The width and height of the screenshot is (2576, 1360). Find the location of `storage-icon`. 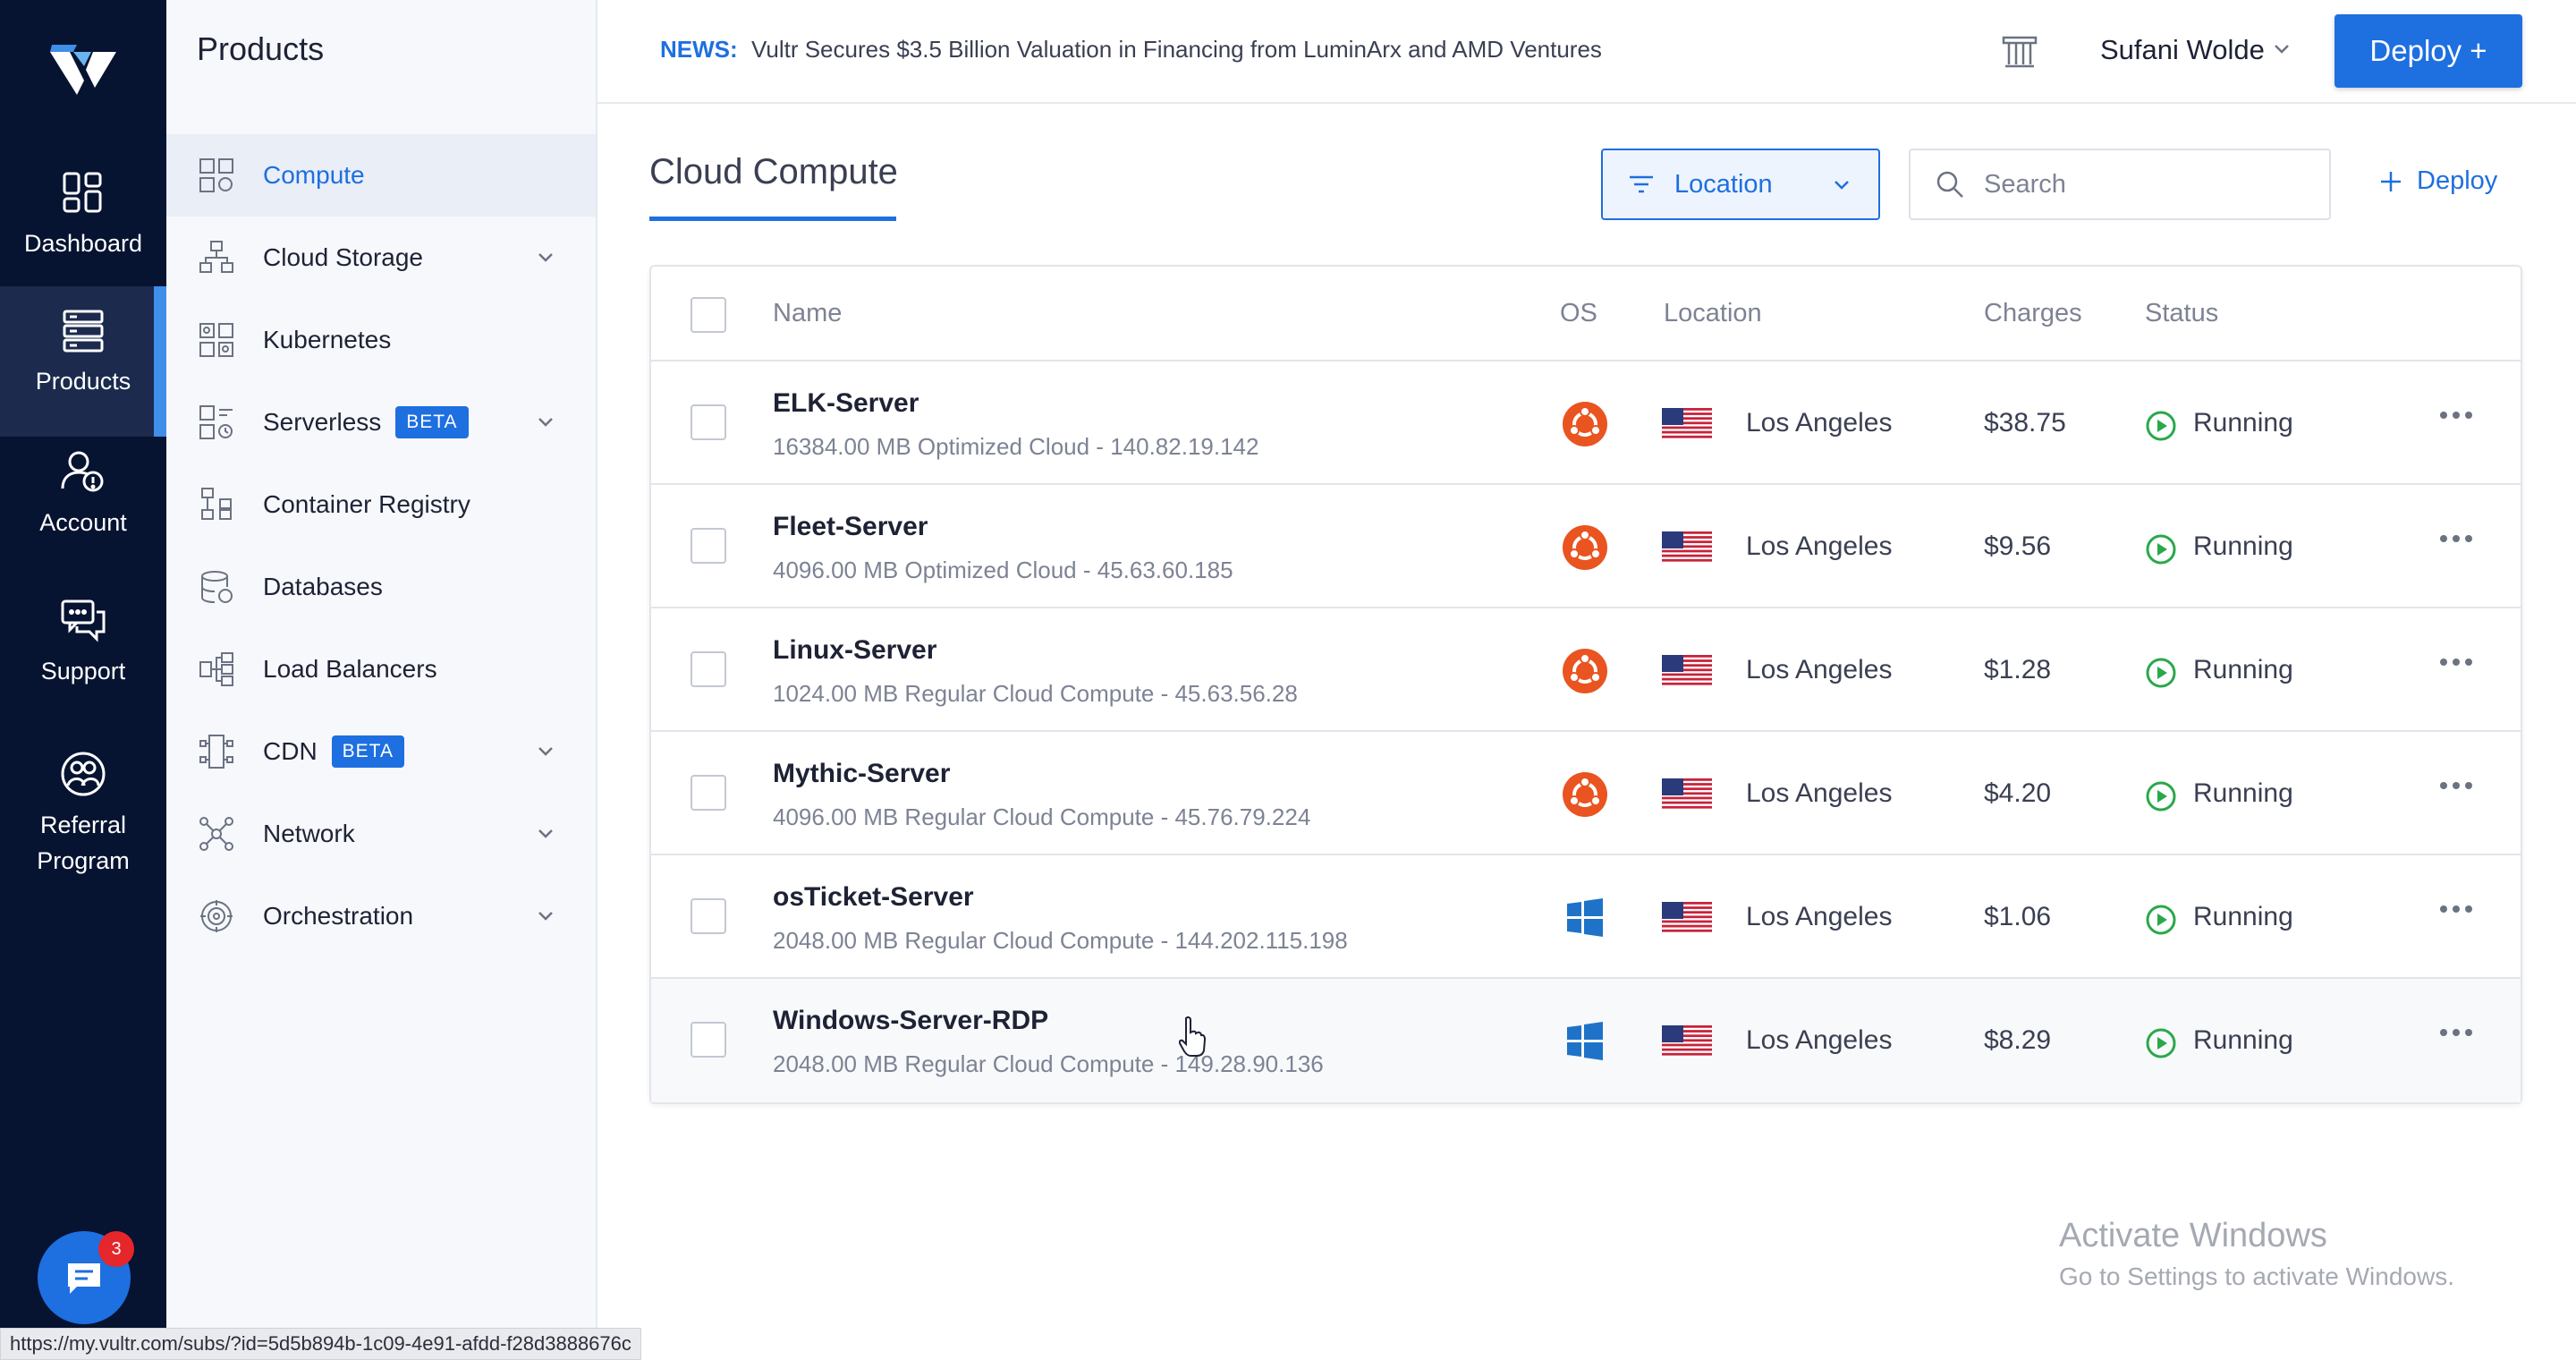

storage-icon is located at coordinates (216, 257).